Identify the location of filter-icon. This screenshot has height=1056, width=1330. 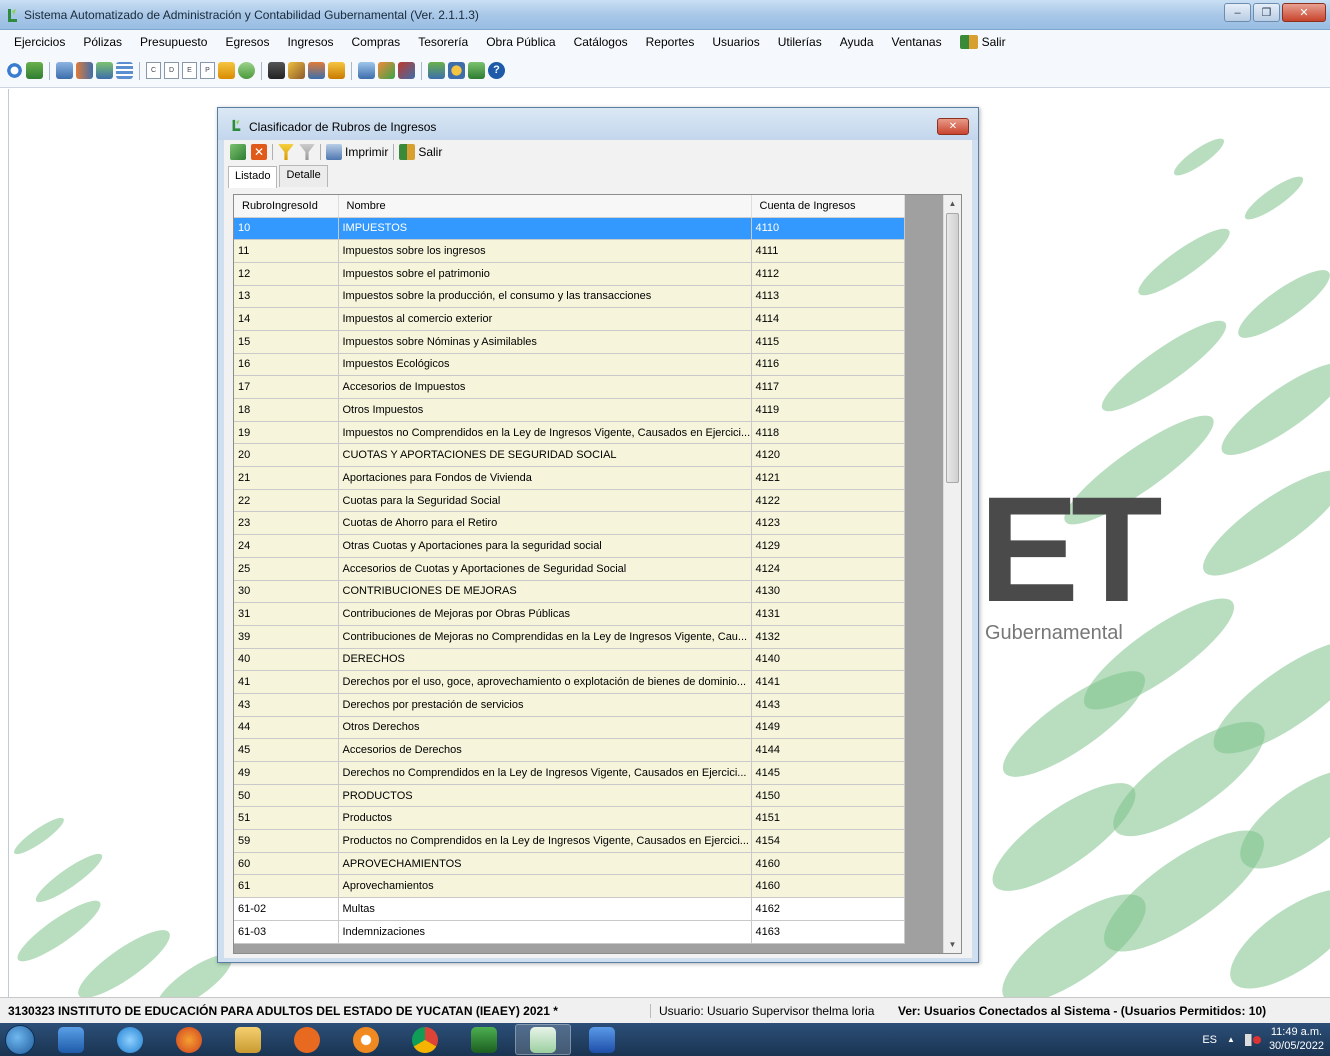
(286, 152).